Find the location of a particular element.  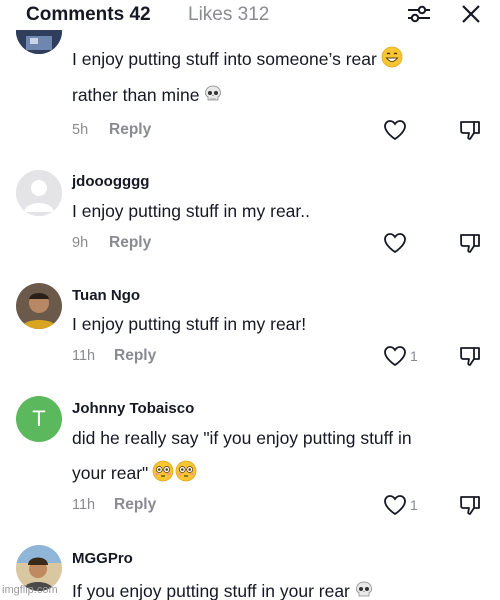

comment-username: Tuan Ngo is located at coordinates (106, 295).